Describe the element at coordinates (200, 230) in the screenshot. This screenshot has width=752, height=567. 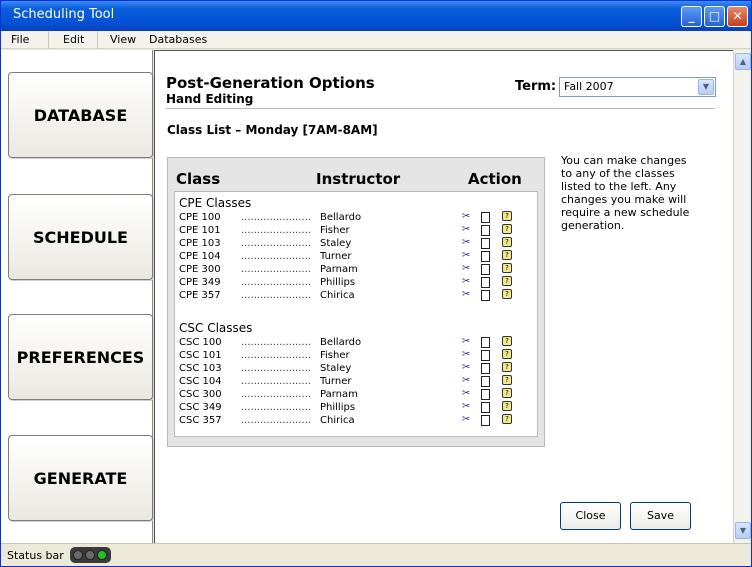
I see `class-code: CPE 101` at that location.